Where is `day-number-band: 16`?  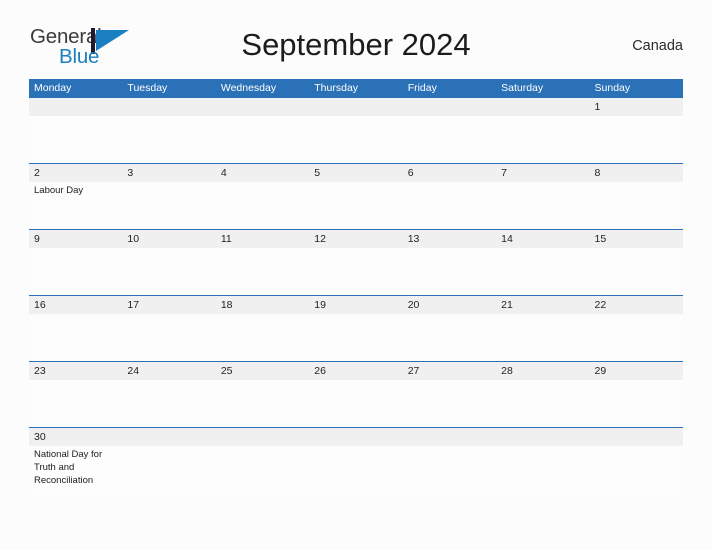
day-number-band: 16 is located at coordinates (76, 305).